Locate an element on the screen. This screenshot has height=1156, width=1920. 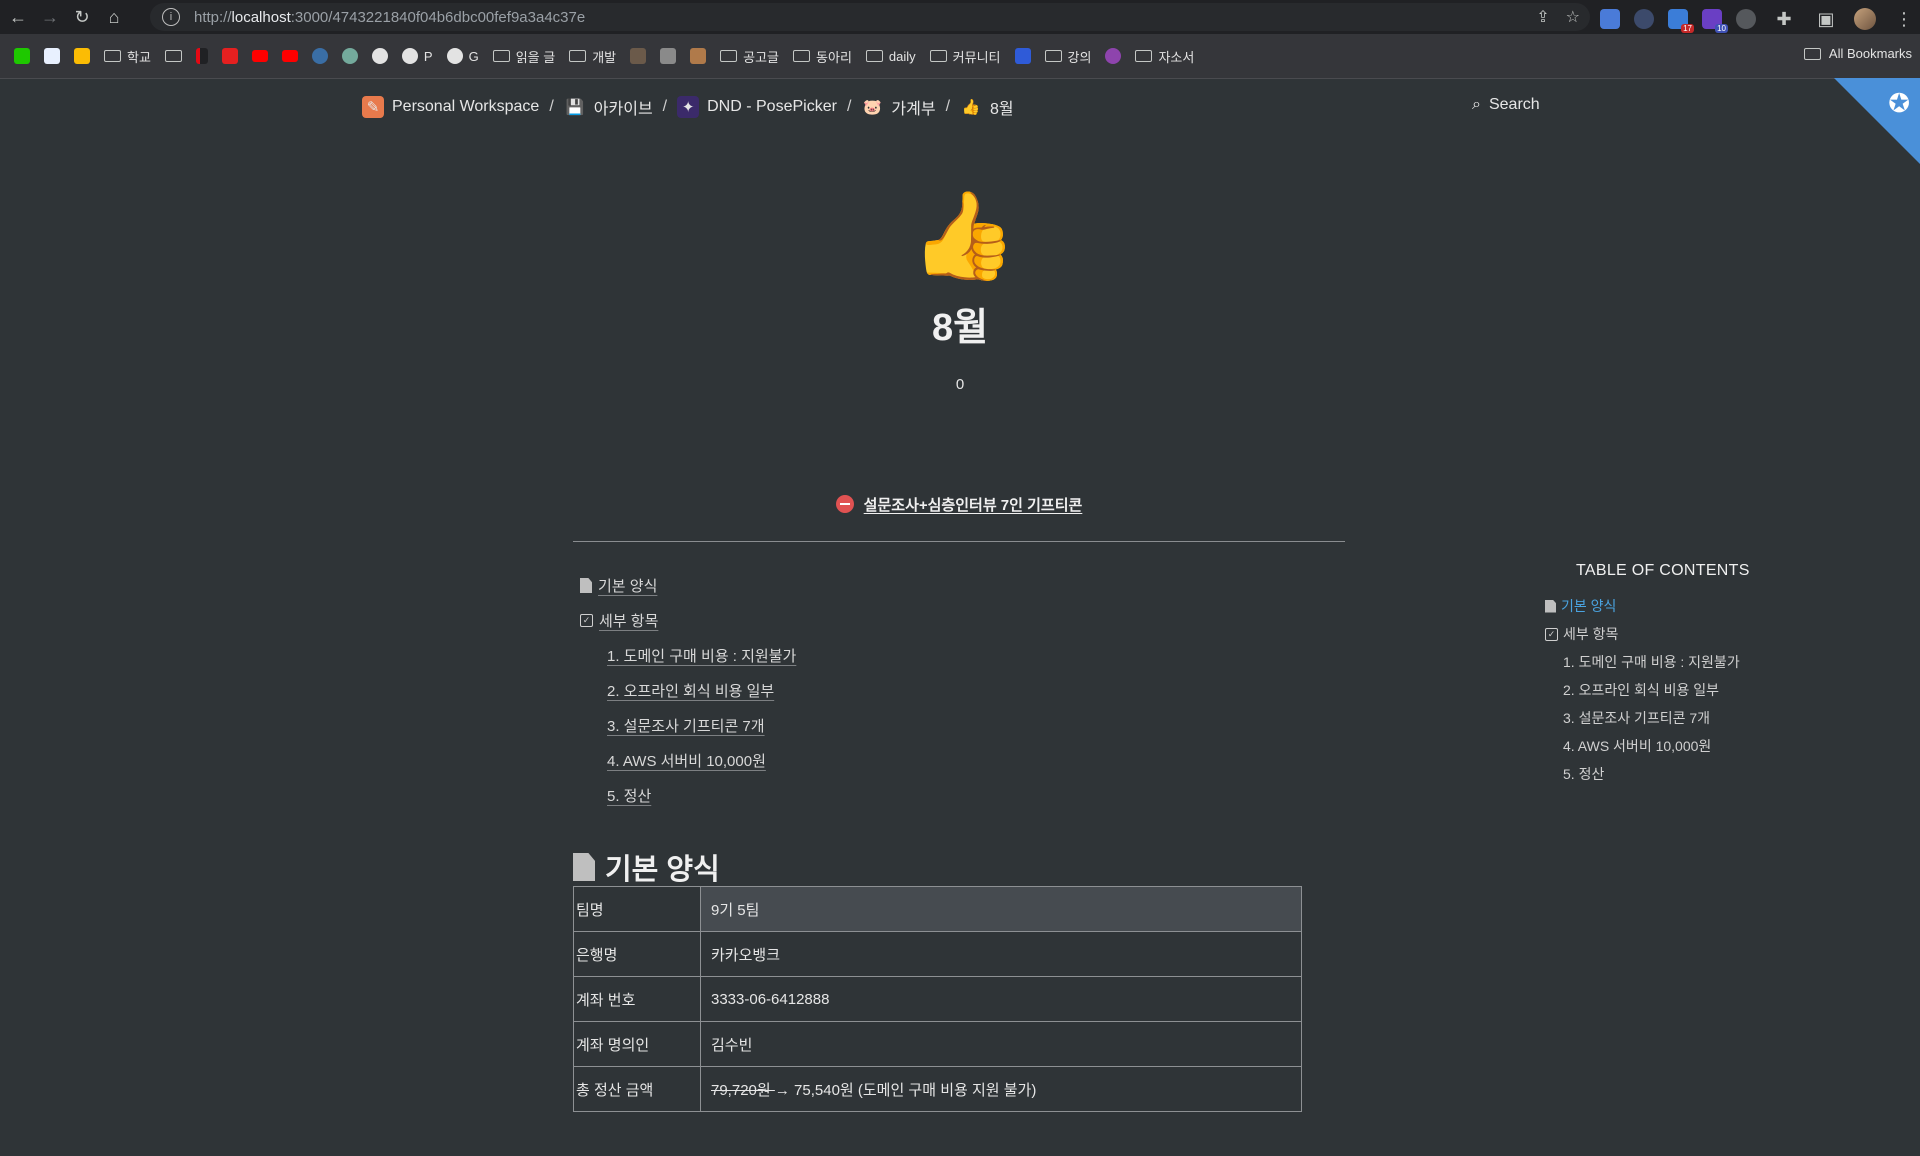
side-toc-item-5: 5. 정산 is located at coordinates (1647, 774).